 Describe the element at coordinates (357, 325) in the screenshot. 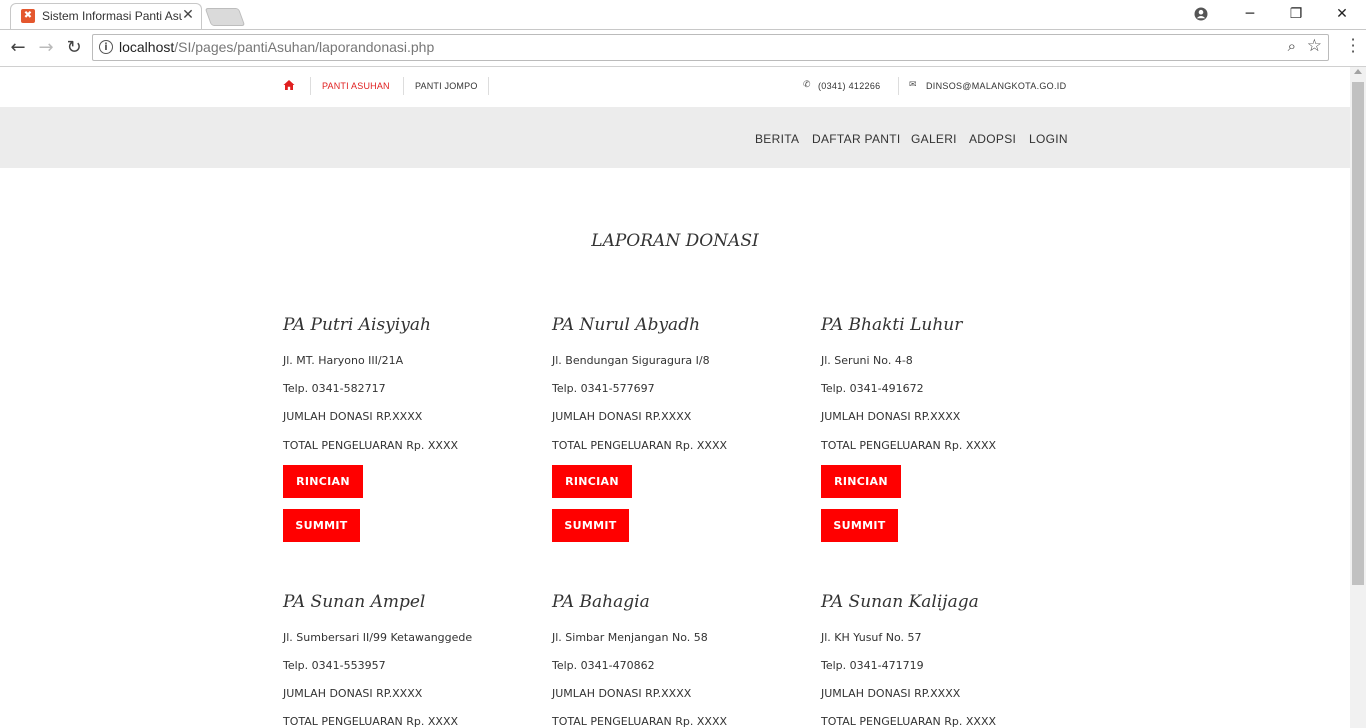

I see `card-title: PA Putri Aisyiyah` at that location.